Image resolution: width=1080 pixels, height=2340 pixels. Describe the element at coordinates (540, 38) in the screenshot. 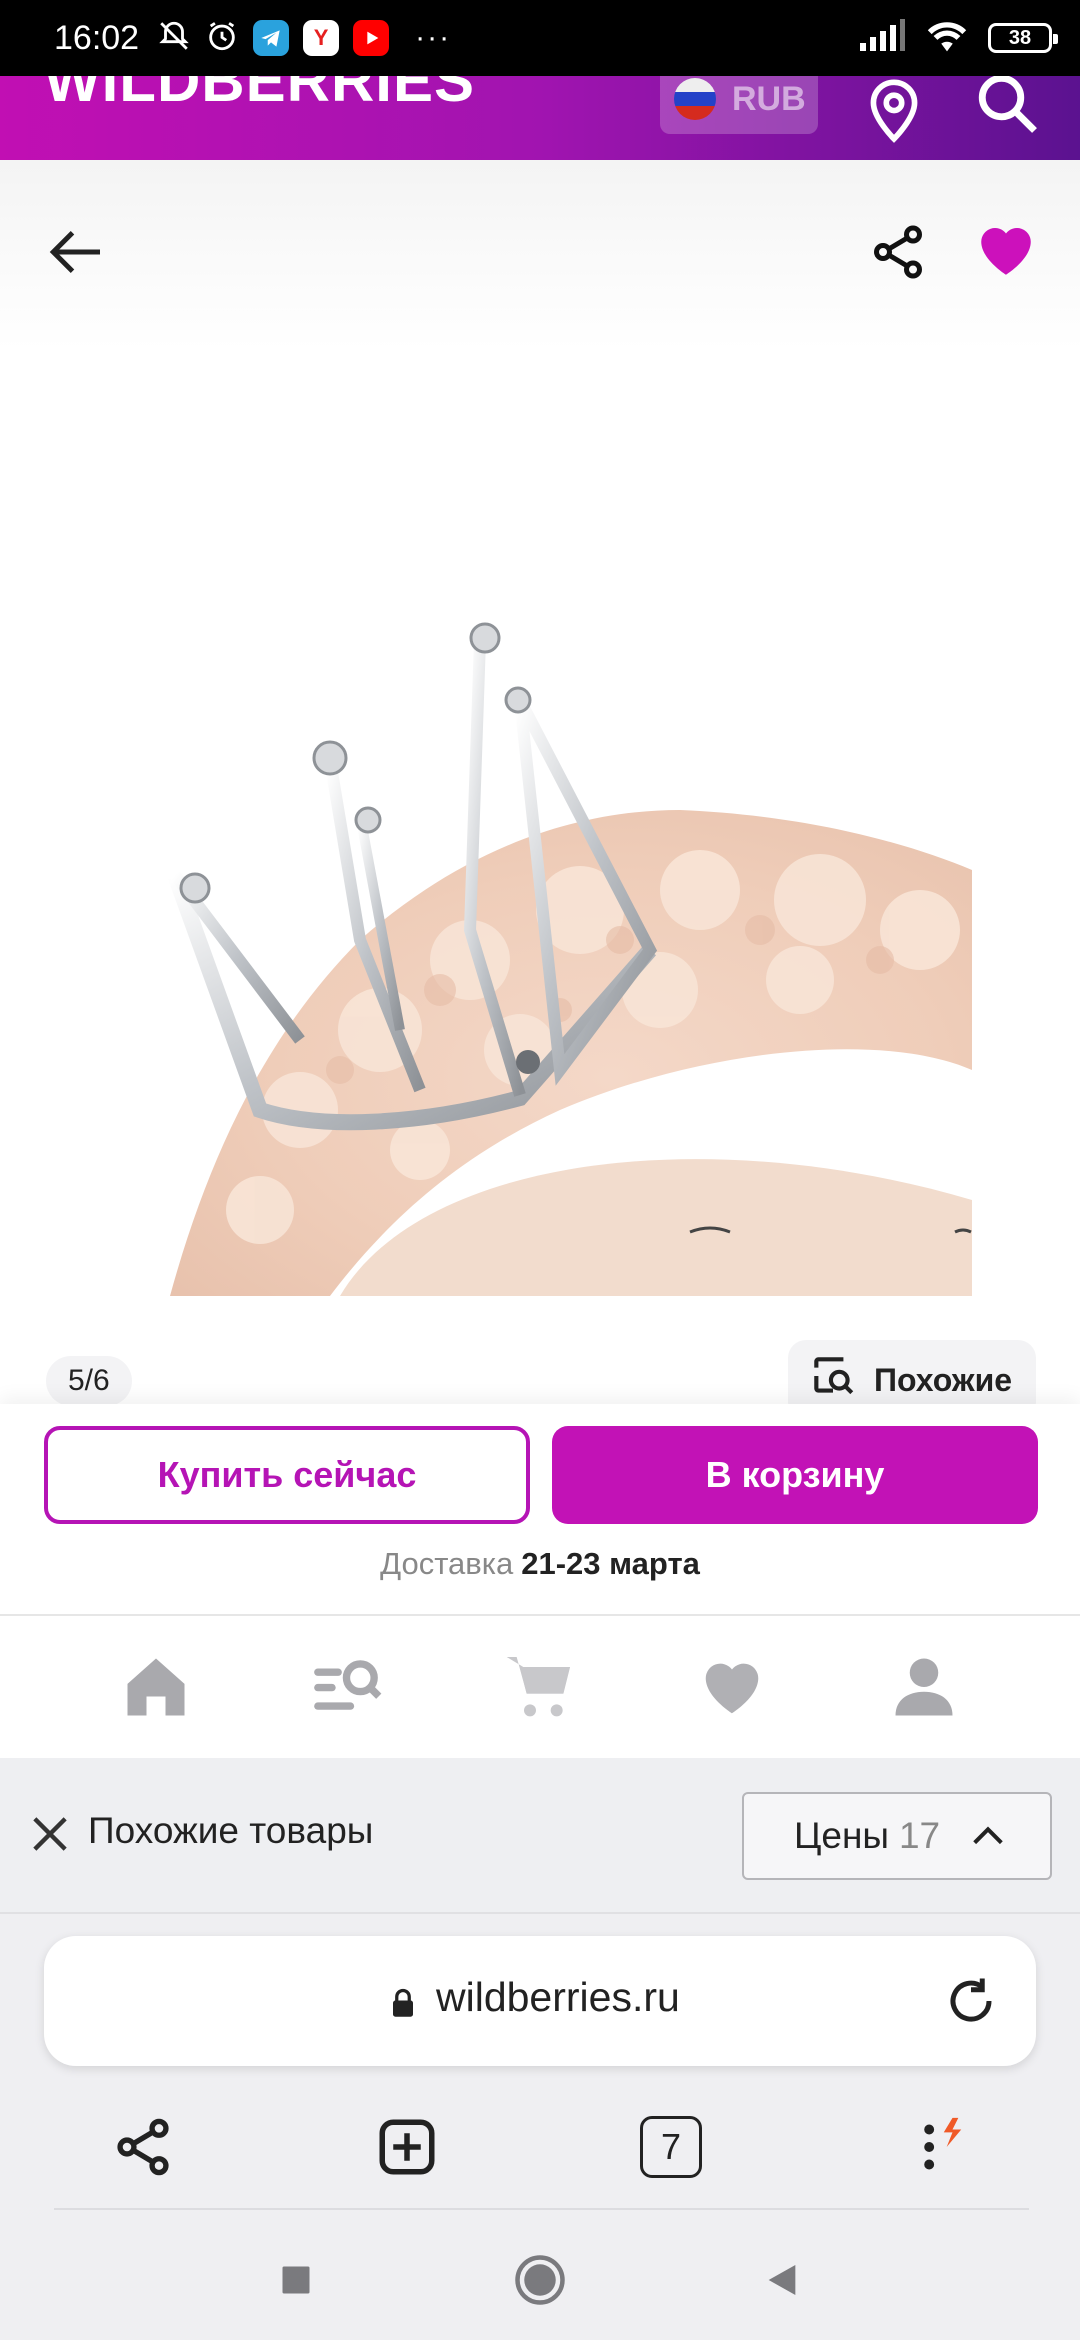

I see `status-bar: 16:02 Y ··· 38` at that location.